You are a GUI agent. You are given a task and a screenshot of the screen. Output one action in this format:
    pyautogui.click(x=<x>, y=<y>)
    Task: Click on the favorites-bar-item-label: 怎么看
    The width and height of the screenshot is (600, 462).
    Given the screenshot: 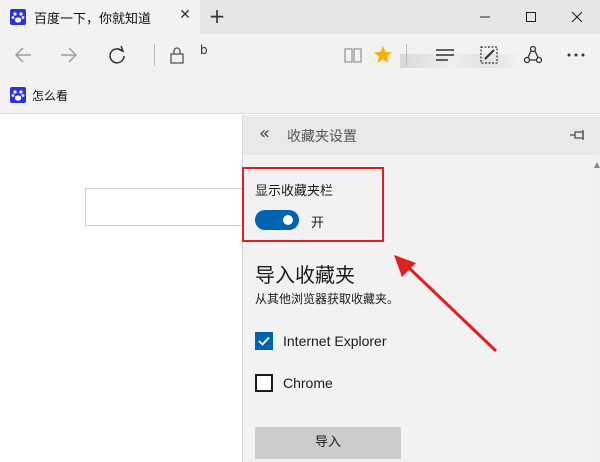 What is the action you would take?
    pyautogui.click(x=50, y=95)
    